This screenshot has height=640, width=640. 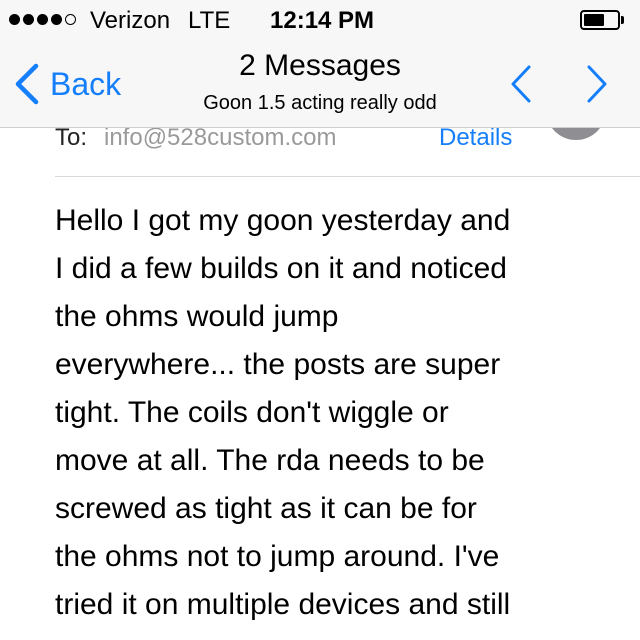 I want to click on status-bar: Verizon LTE 12:14 PM, so click(x=320, y=20).